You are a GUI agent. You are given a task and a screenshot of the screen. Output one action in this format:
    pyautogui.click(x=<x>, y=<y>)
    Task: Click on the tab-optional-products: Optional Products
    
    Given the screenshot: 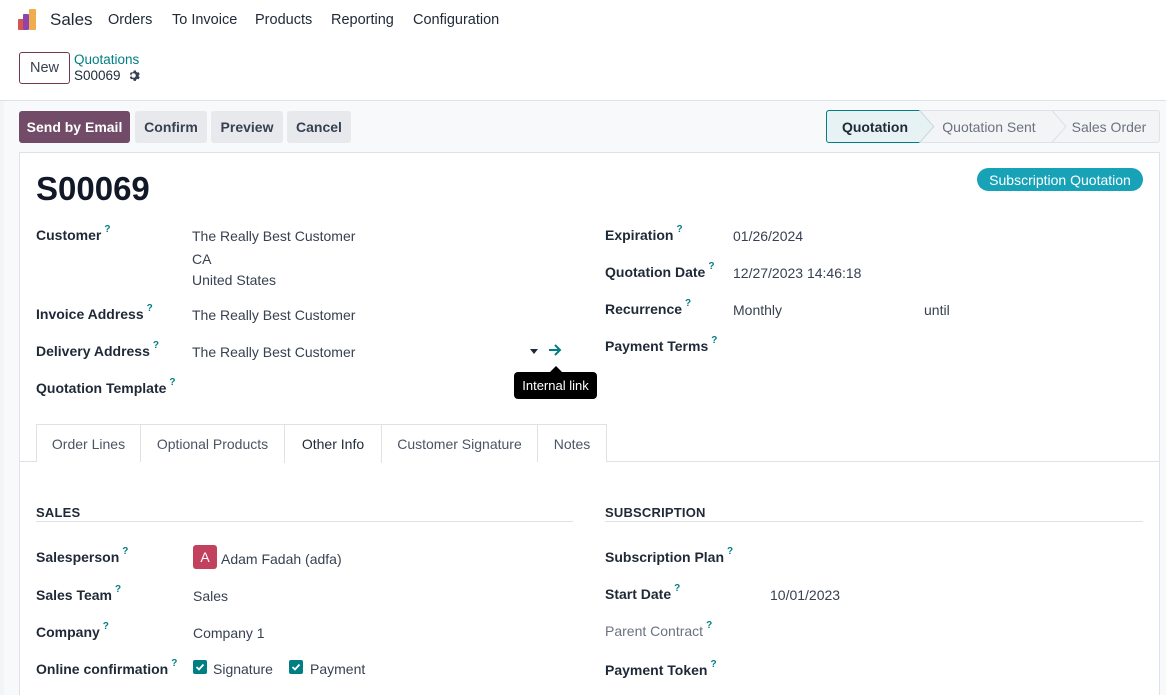 What is the action you would take?
    pyautogui.click(x=212, y=443)
    